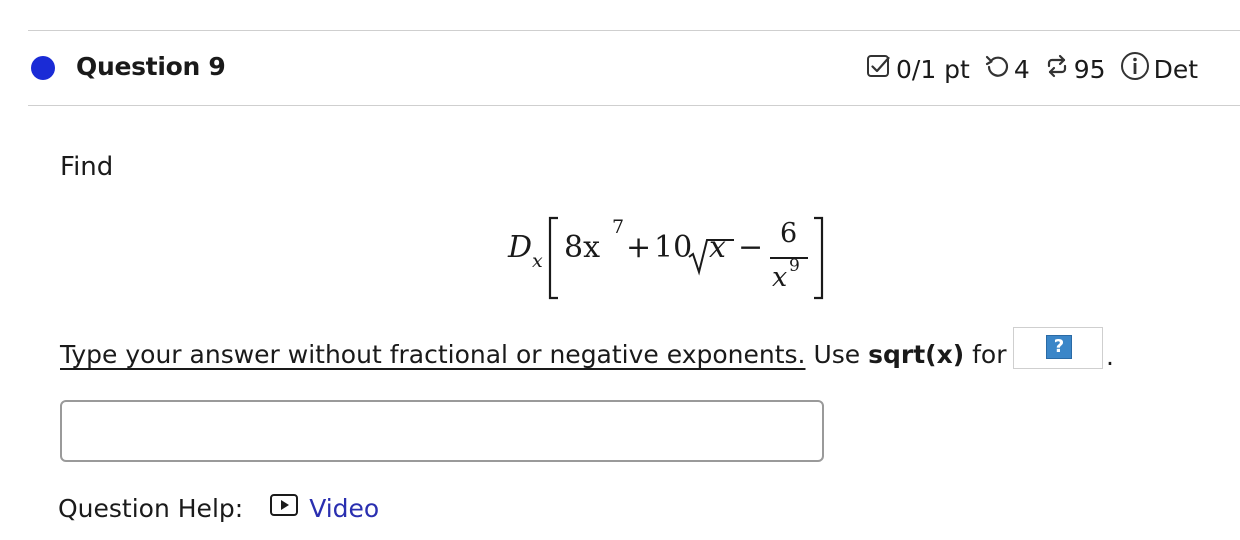 The height and width of the screenshot is (540, 1240). I want to click on instruction-sqrt: sqrt(x), so click(916, 354).